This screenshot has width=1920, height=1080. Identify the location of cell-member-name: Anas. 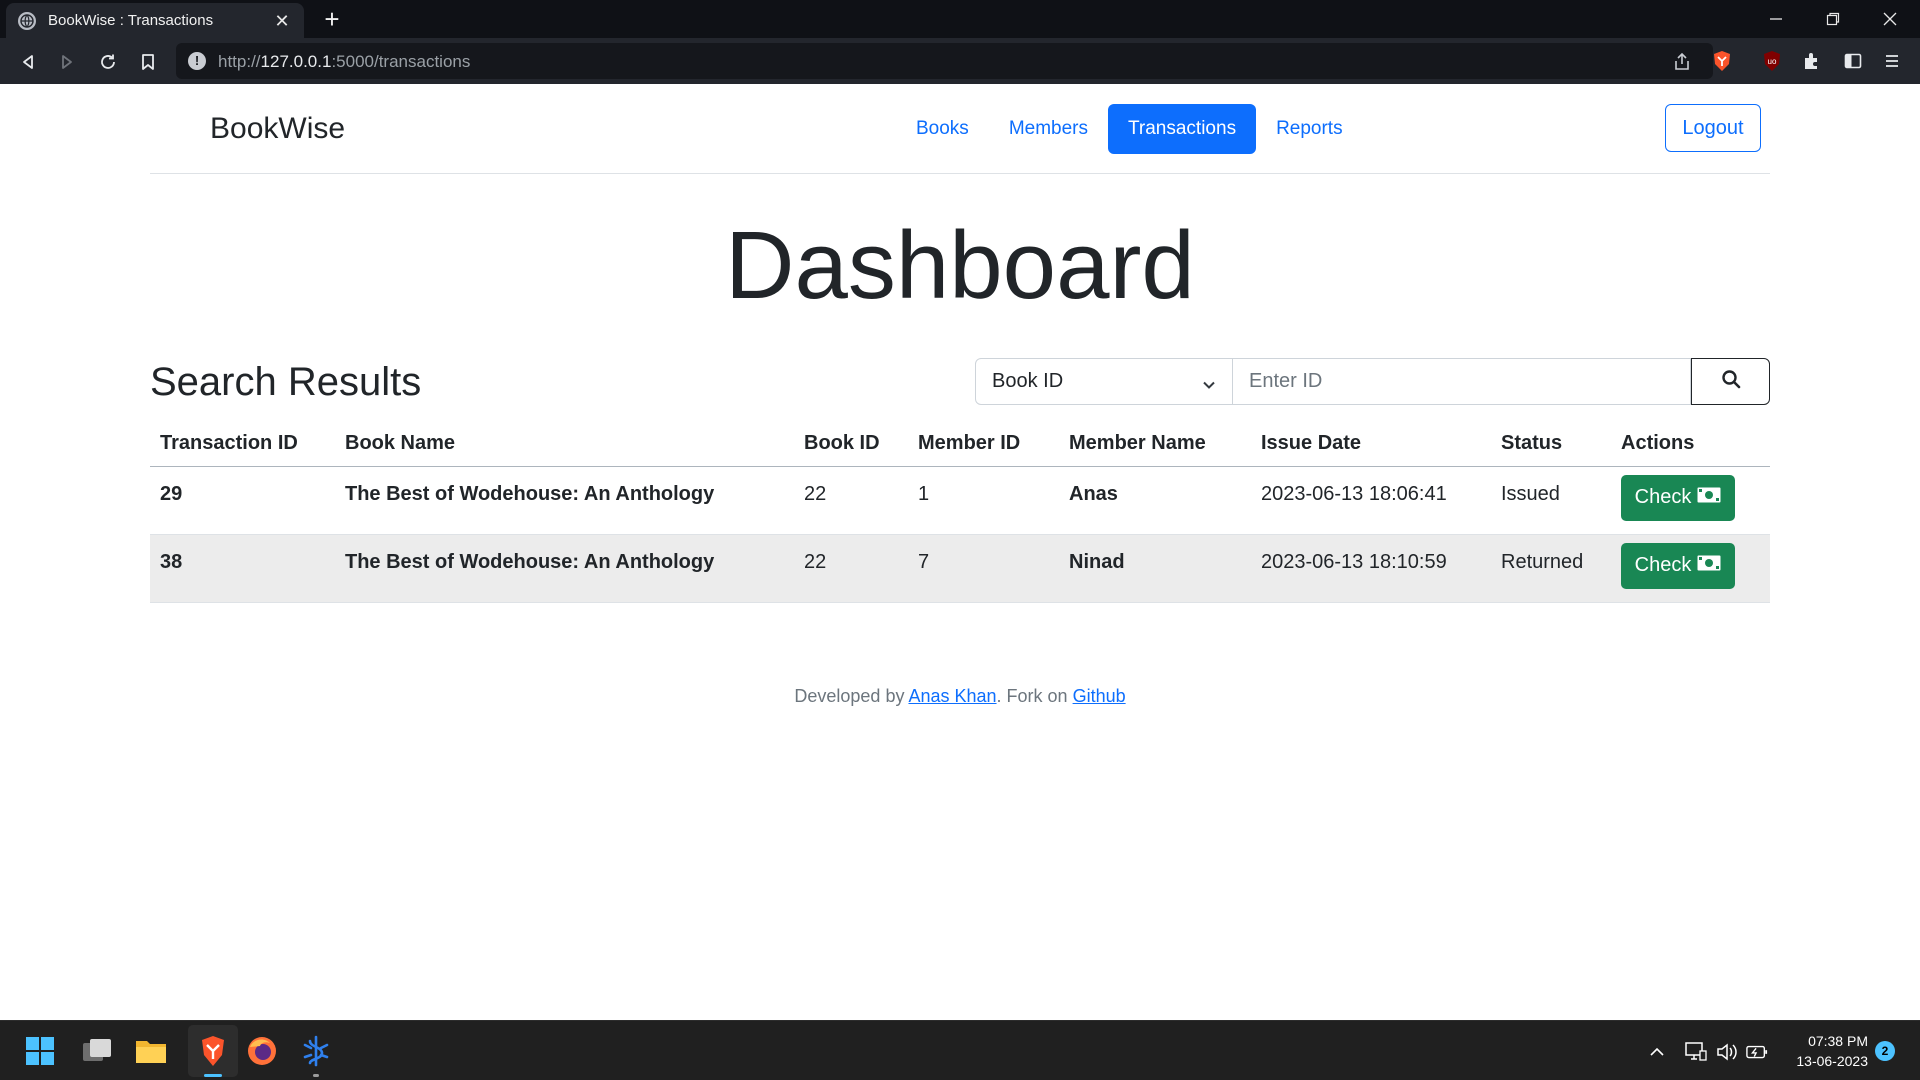
(1155, 500).